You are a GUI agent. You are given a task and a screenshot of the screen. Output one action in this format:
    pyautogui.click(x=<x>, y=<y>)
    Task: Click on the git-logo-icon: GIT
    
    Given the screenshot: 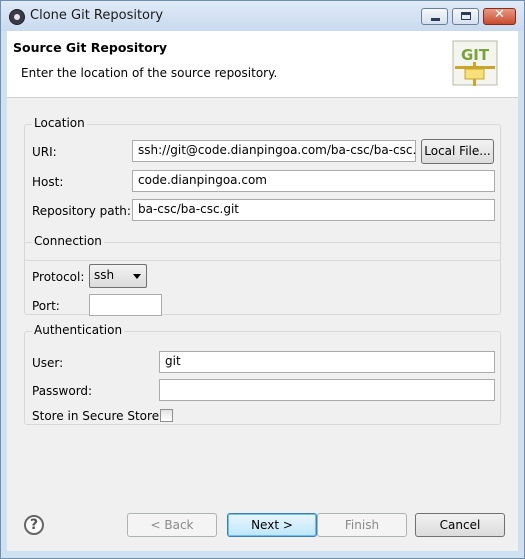 What is the action you would take?
    pyautogui.click(x=475, y=63)
    